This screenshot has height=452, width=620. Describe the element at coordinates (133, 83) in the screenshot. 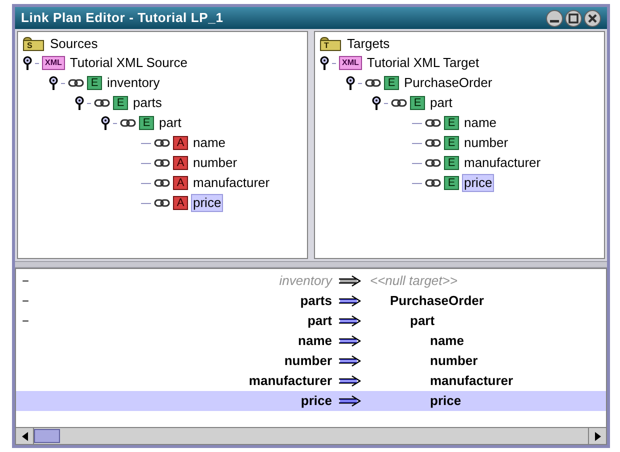

I see `tree-item: inventory` at that location.